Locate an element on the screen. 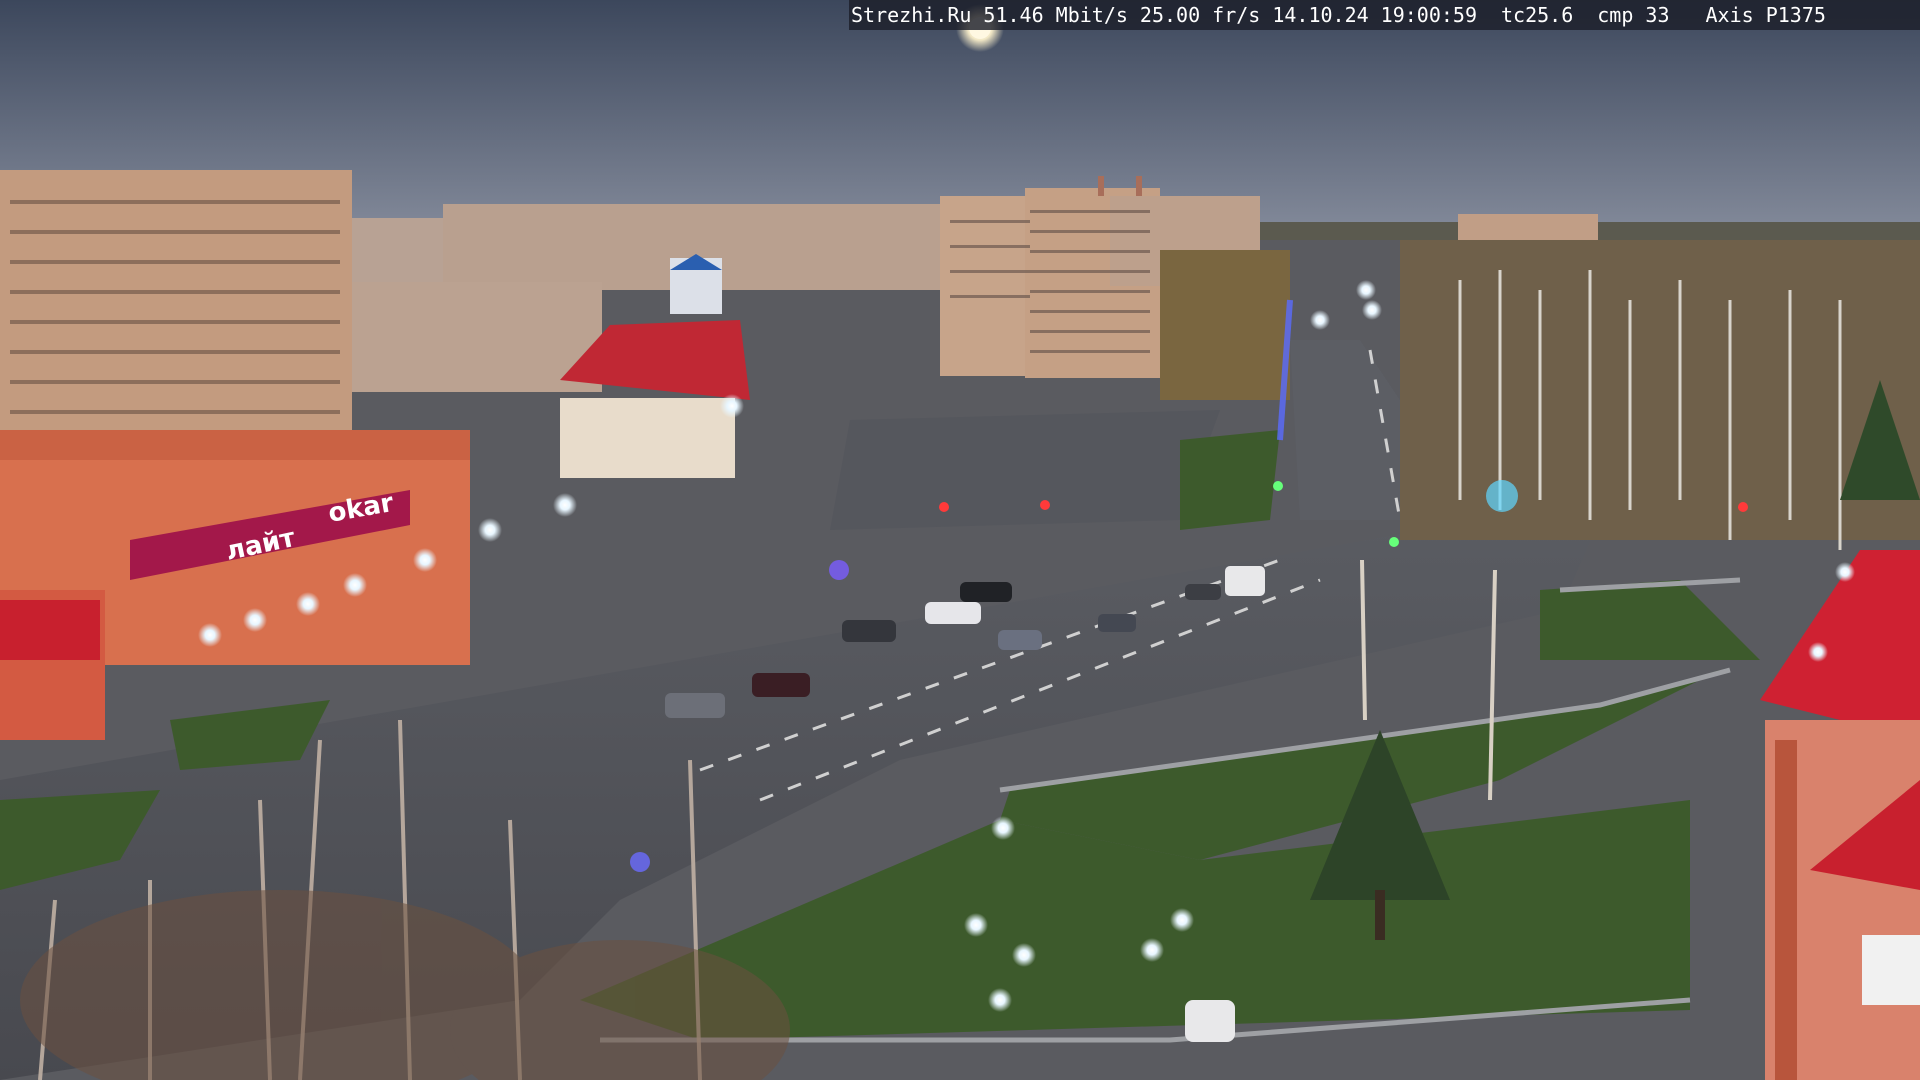 This screenshot has width=1920, height=1080. osd-date: 14.10.24 is located at coordinates (1320, 15).